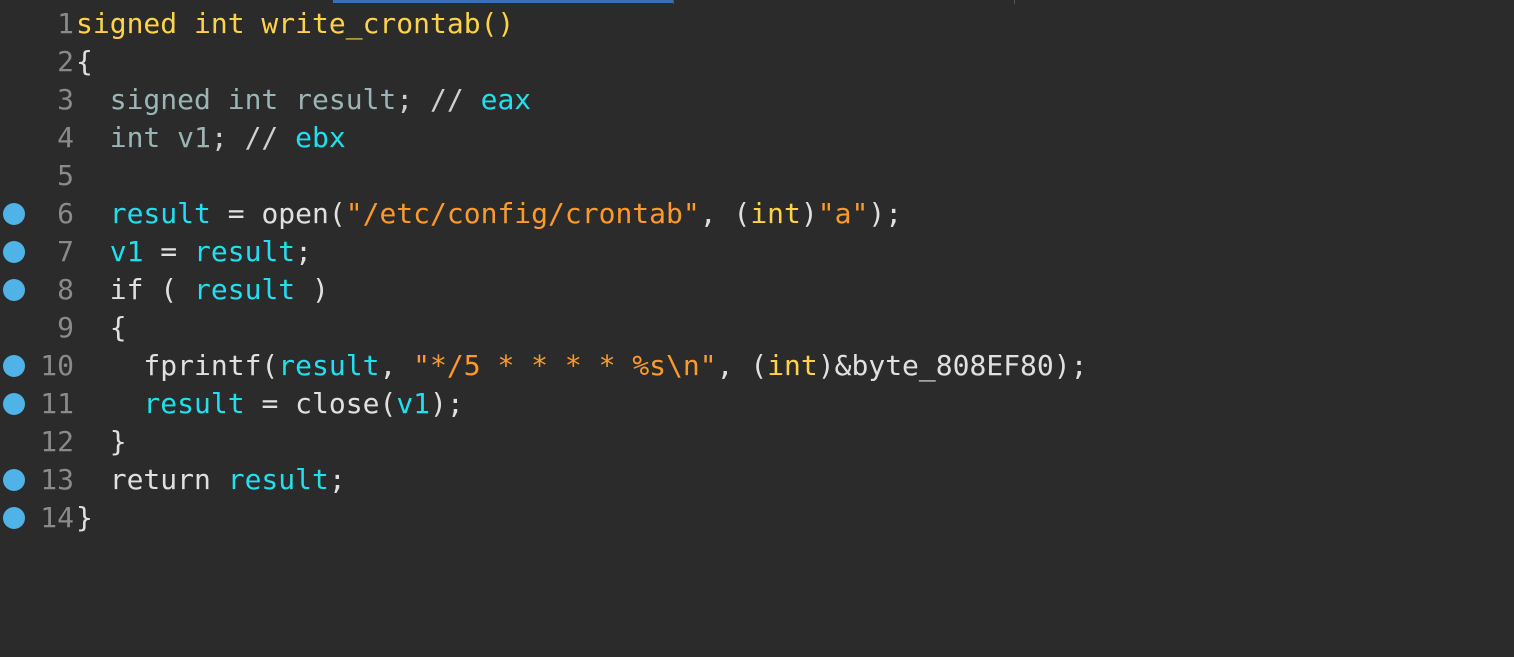  Describe the element at coordinates (65, 327) in the screenshot. I see `line-number: 9` at that location.